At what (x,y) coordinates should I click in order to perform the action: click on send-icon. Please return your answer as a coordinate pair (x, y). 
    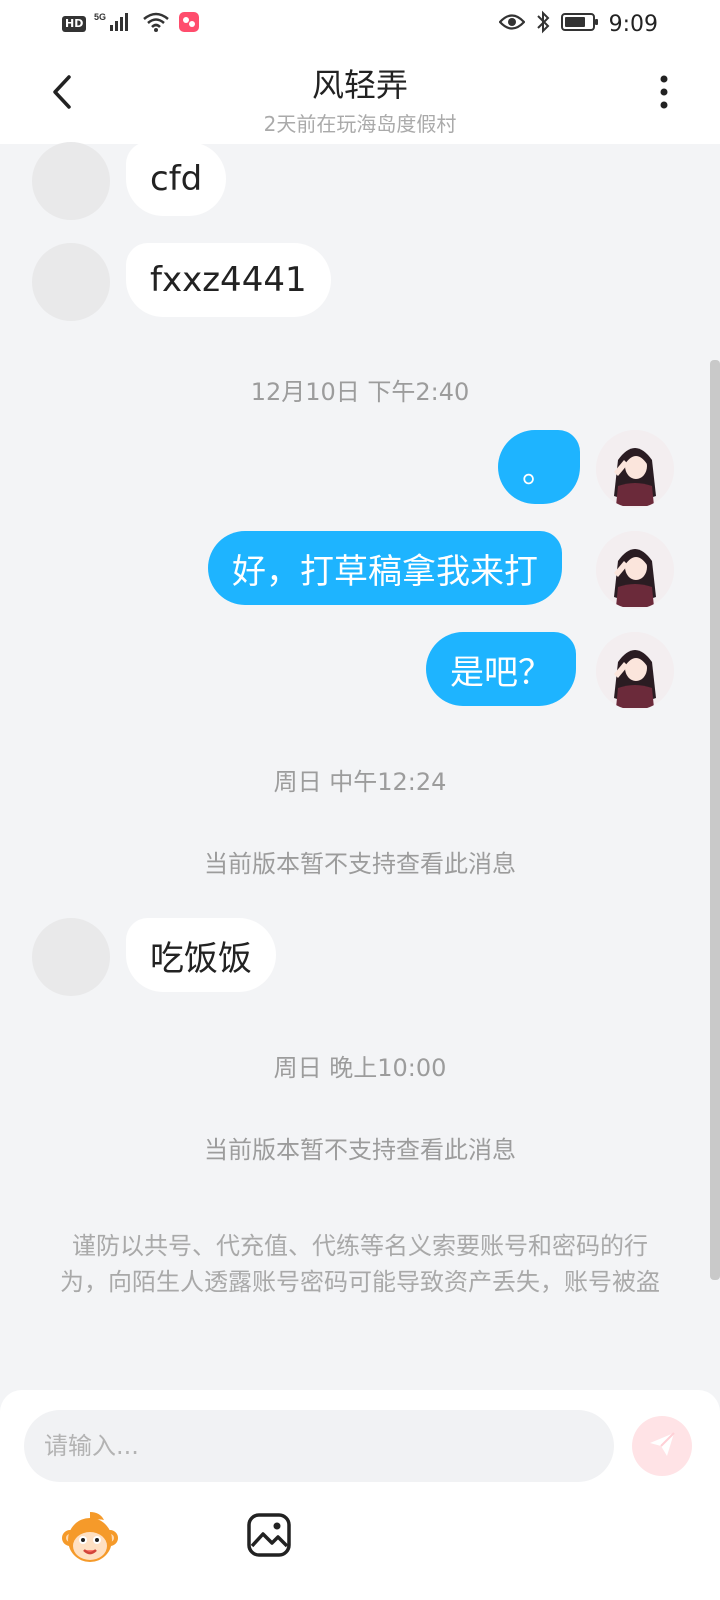
    Looking at the image, I should click on (662, 1446).